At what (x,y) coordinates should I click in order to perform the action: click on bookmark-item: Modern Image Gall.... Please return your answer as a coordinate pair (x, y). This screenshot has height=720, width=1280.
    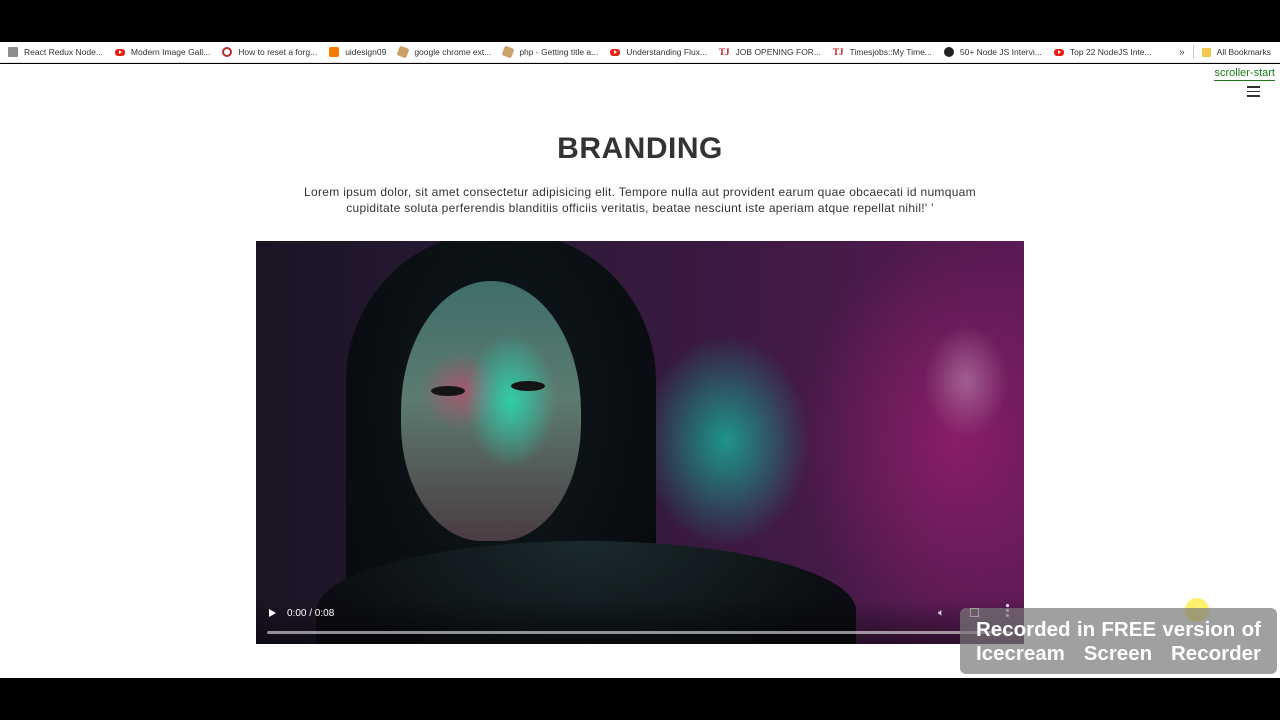
    Looking at the image, I should click on (160, 52).